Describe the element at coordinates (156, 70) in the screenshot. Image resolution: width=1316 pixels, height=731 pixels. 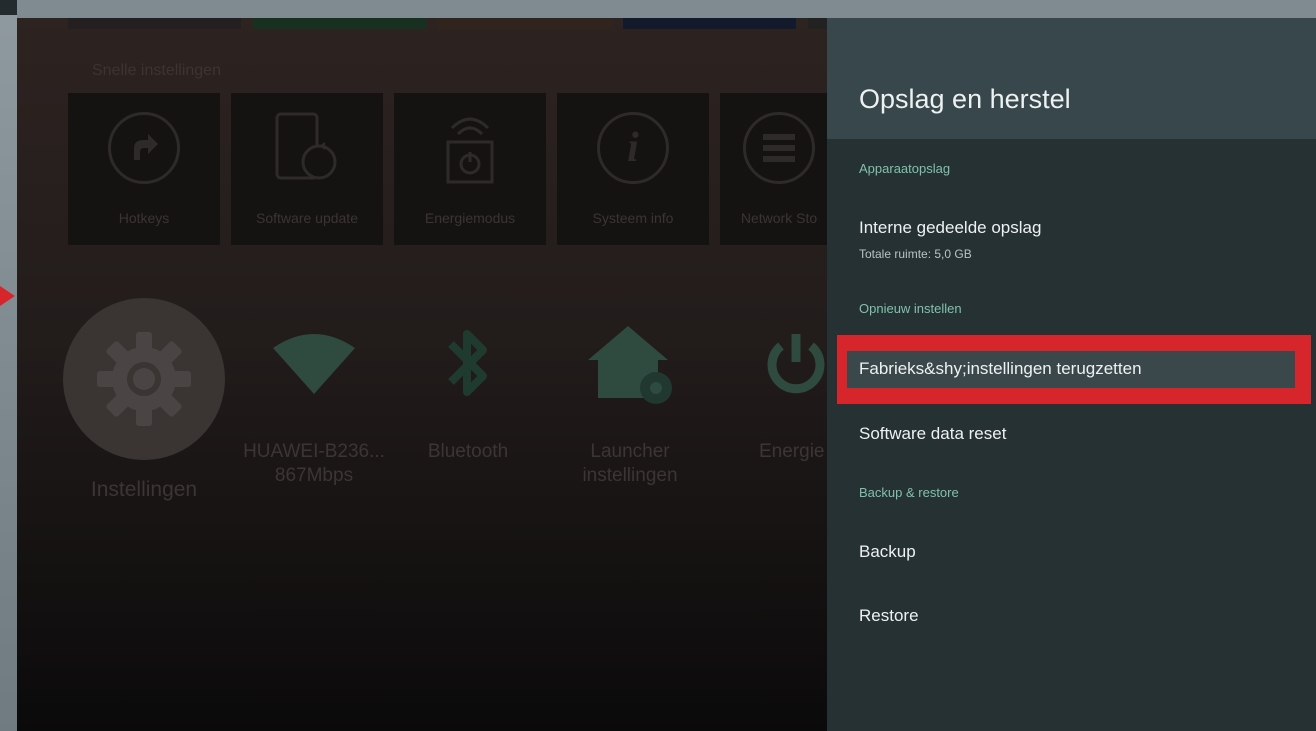
I see `quick-settings-title: Snelle instellingen` at that location.